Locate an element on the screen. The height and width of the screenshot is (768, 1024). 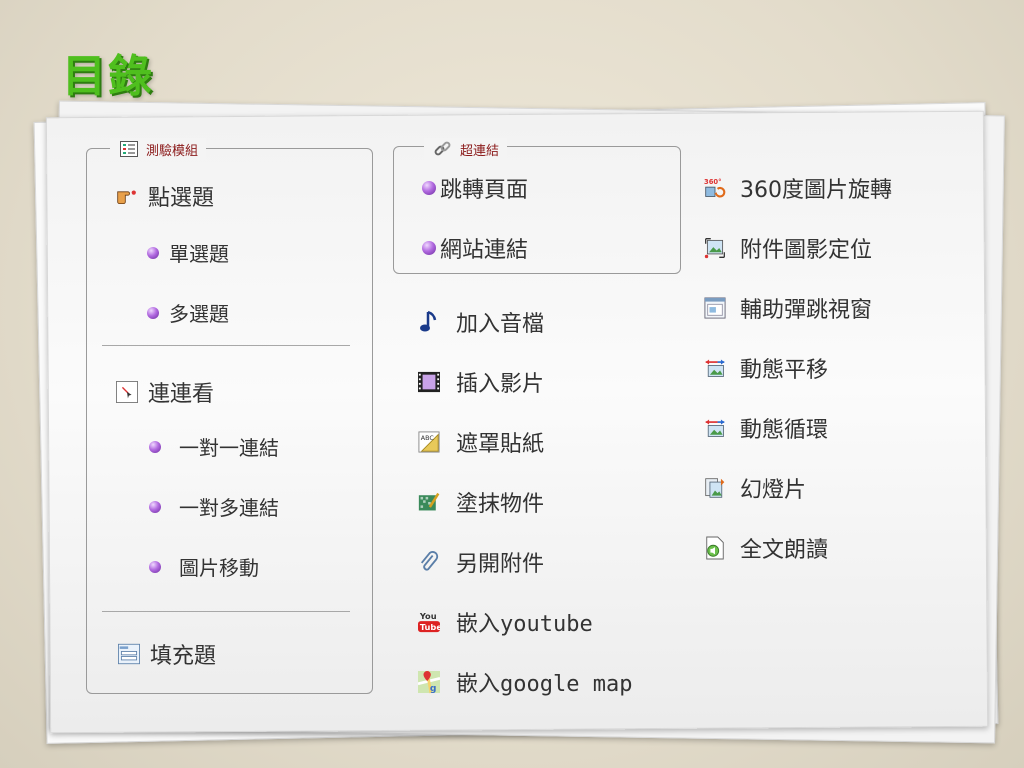
embed-youtube-label: 嵌入youtube is located at coordinates (524, 624).